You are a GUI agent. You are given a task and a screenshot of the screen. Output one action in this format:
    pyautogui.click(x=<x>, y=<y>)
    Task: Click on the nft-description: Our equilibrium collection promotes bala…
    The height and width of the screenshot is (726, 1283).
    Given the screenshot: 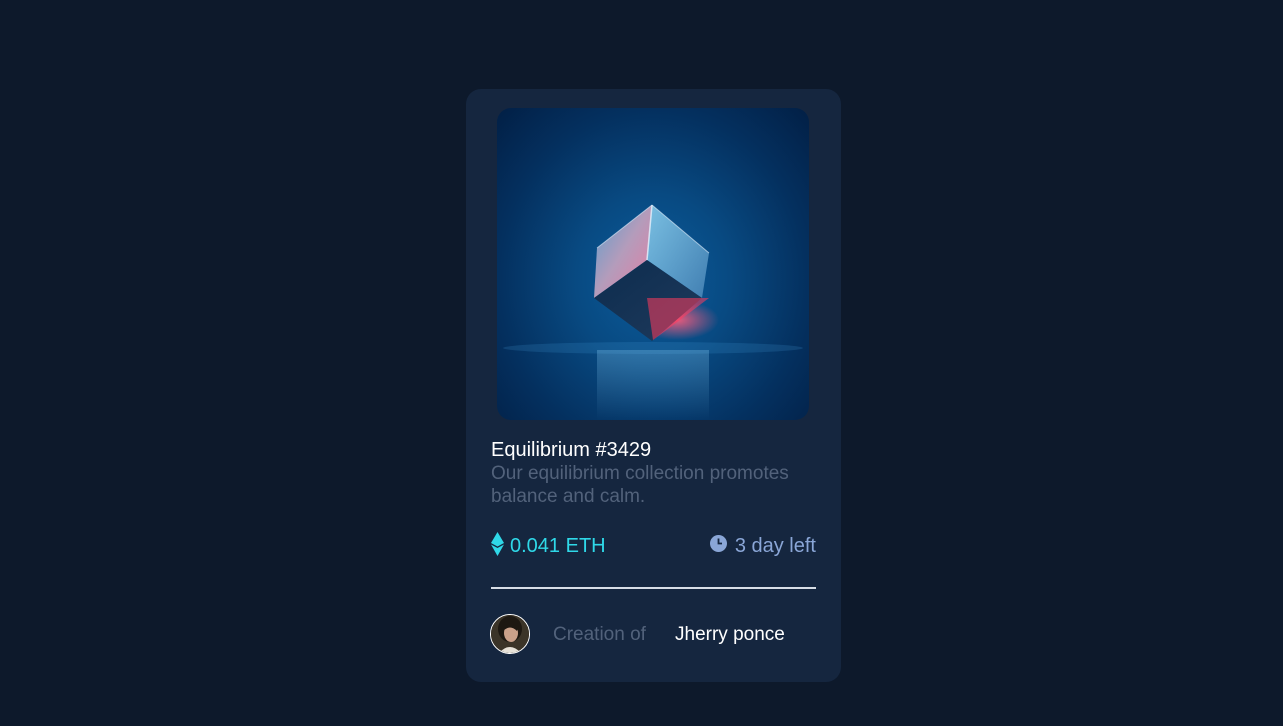 What is the action you would take?
    pyautogui.click(x=640, y=485)
    